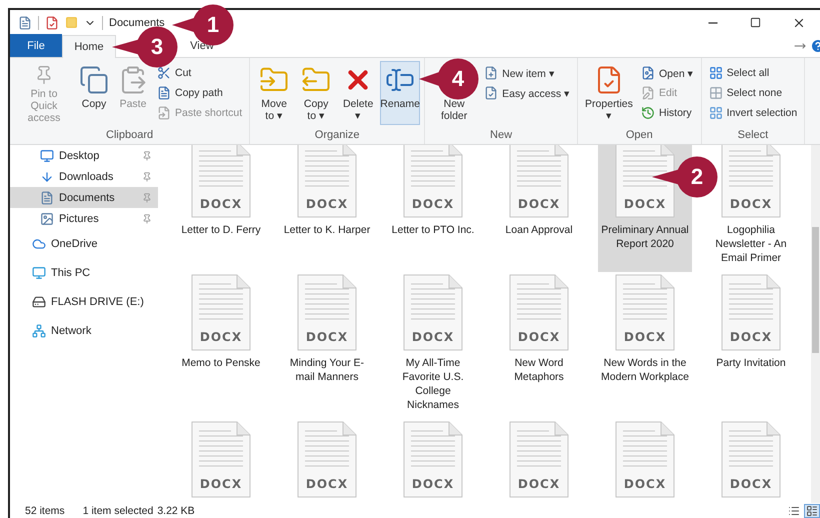 Image resolution: width=820 pixels, height=518 pixels. What do you see at coordinates (74, 244) in the screenshot?
I see `navigation-label: OneDrive` at bounding box center [74, 244].